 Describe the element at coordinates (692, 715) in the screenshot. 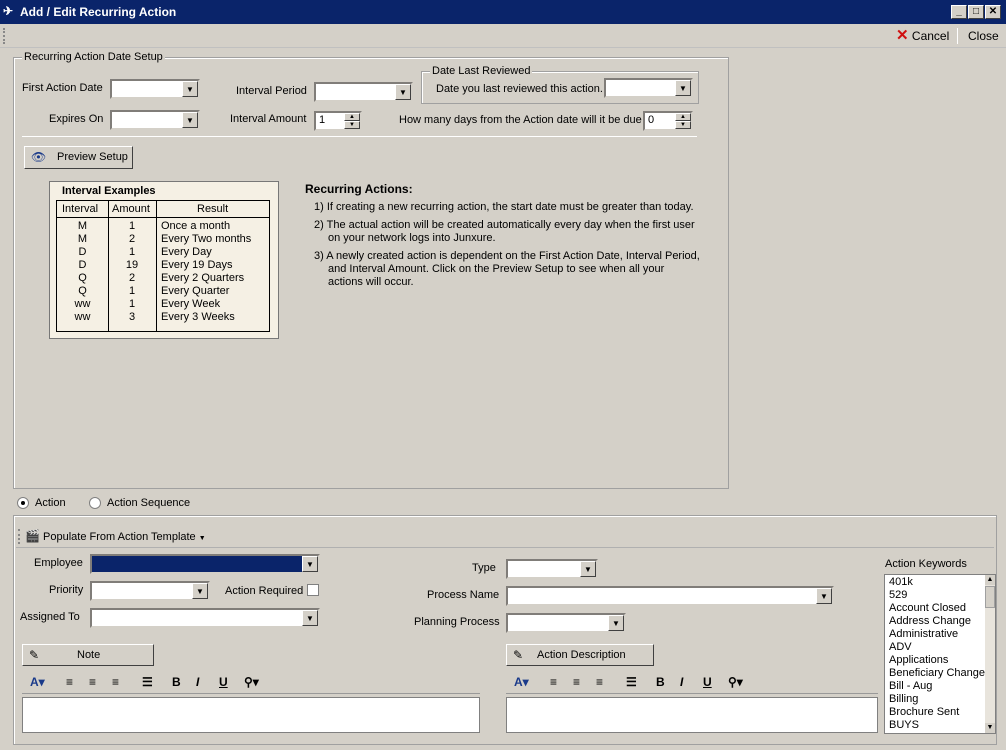

I see `action-description-editor` at that location.